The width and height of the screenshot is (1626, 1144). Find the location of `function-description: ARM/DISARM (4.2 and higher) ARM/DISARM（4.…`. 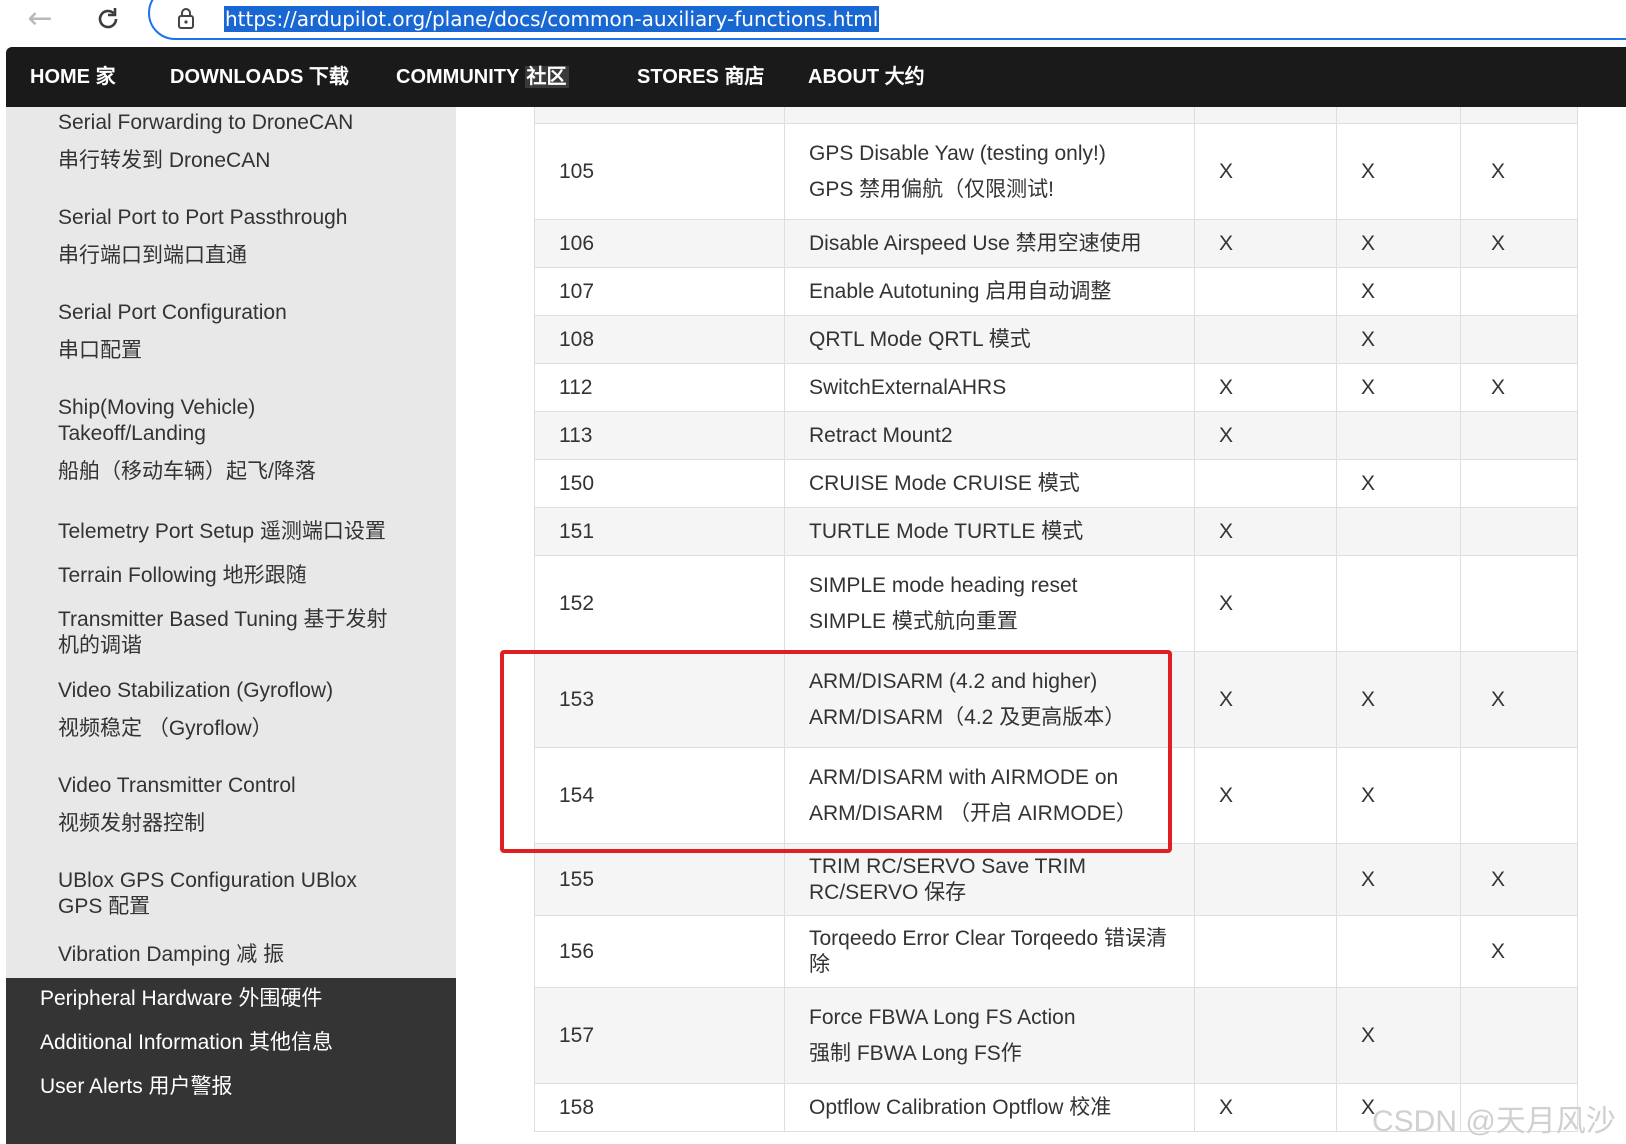

function-description: ARM/DISARM (4.2 and higher) ARM/DISARM（4.… is located at coordinates (989, 699).